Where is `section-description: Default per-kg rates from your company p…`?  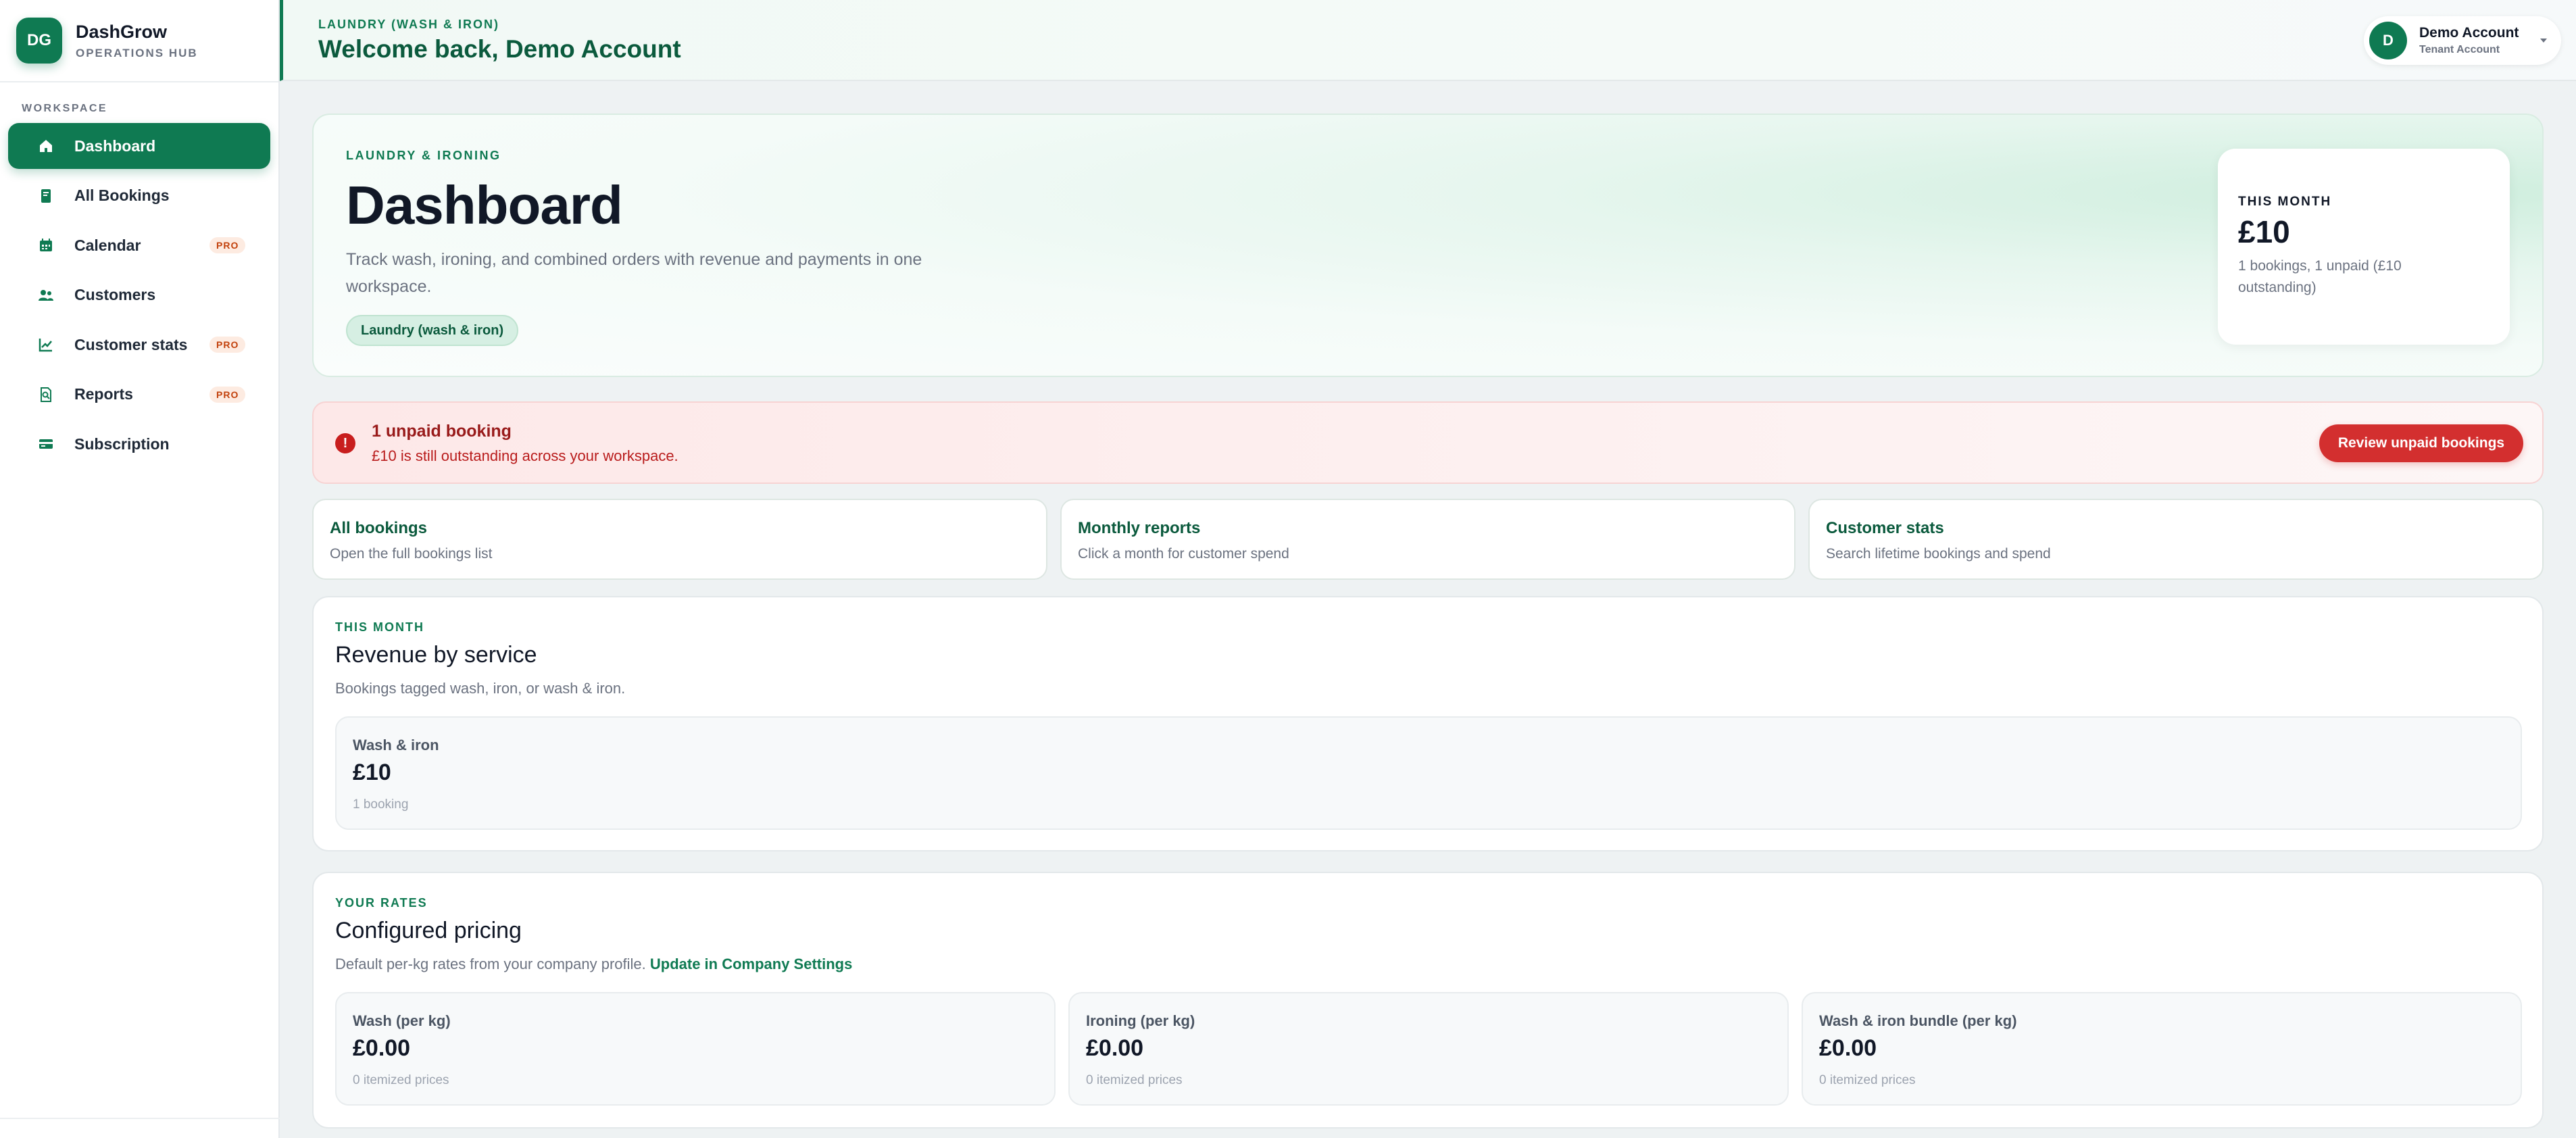 section-description: Default per-kg rates from your company p… is located at coordinates (593, 964).